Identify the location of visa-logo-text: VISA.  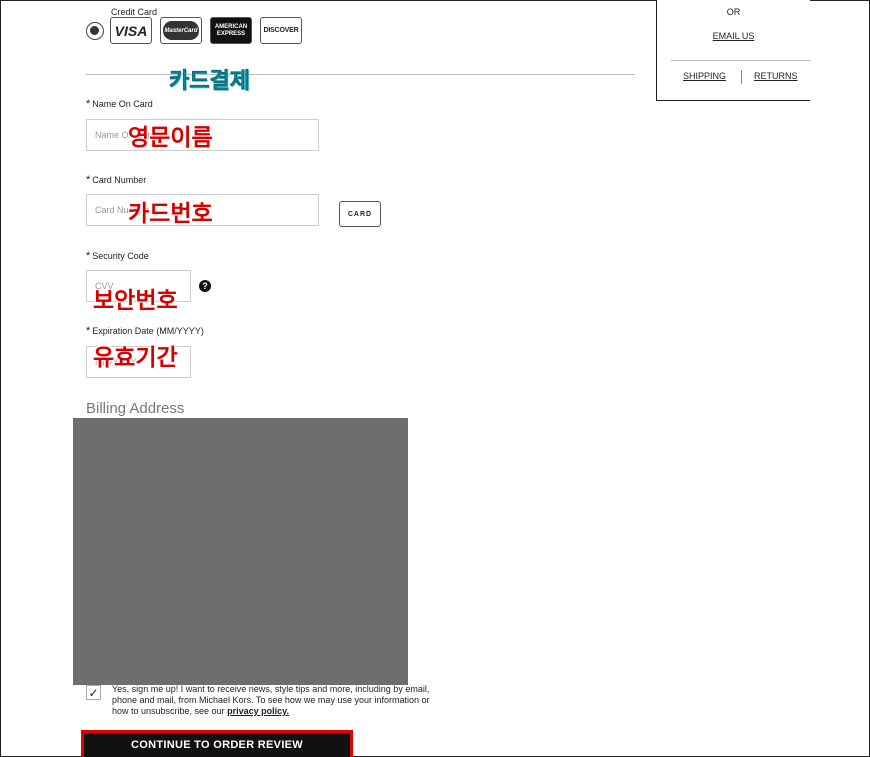
(131, 30).